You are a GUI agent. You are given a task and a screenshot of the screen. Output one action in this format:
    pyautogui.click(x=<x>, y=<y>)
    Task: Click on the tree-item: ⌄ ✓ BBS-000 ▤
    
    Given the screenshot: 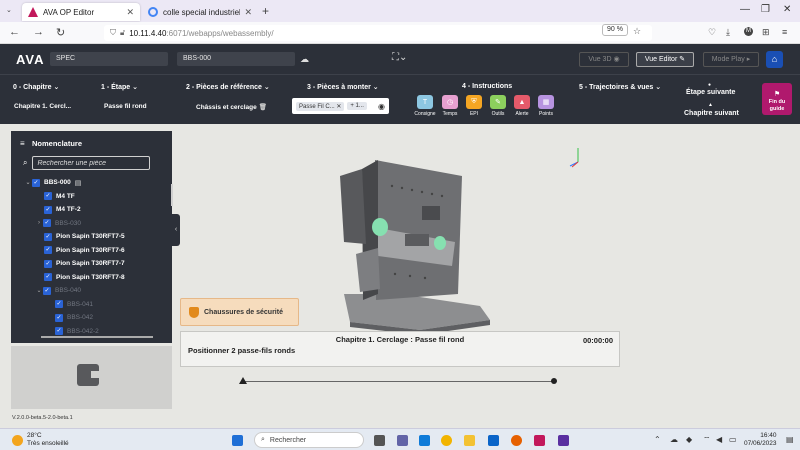 What is the action you would take?
    pyautogui.click(x=87, y=183)
    